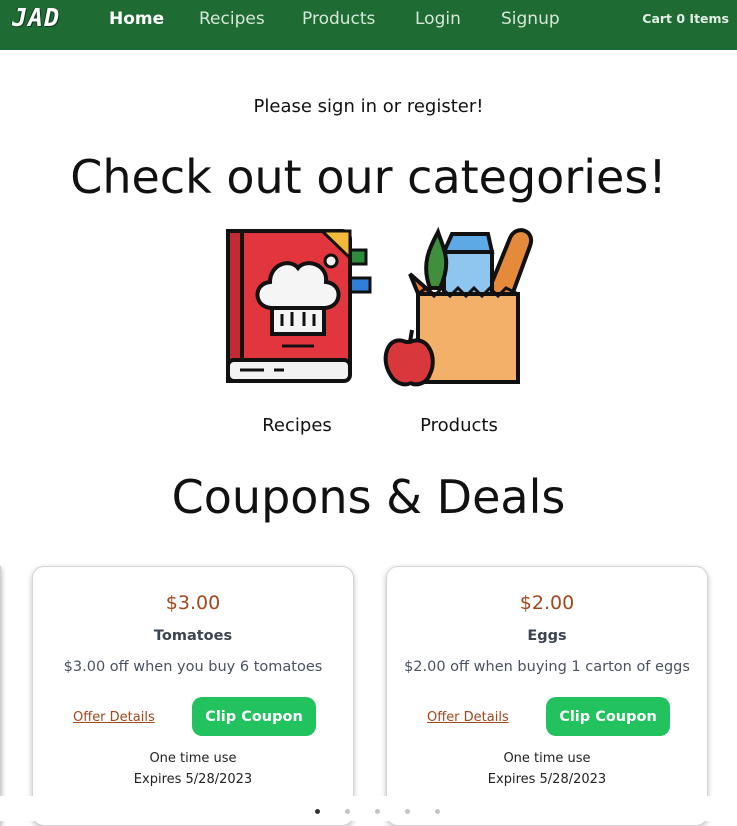 The image size is (737, 826). What do you see at coordinates (299, 310) in the screenshot?
I see `recipe-book-icon` at bounding box center [299, 310].